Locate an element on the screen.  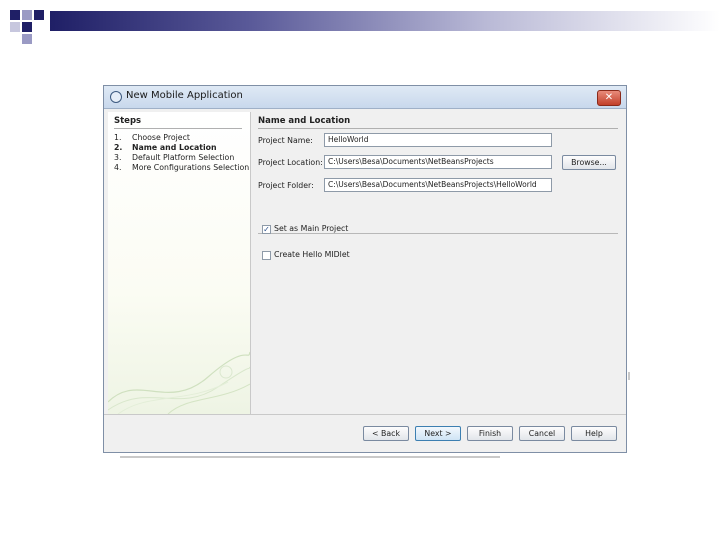
step-item: 4. More Configurations Selection is located at coordinates (181, 168).